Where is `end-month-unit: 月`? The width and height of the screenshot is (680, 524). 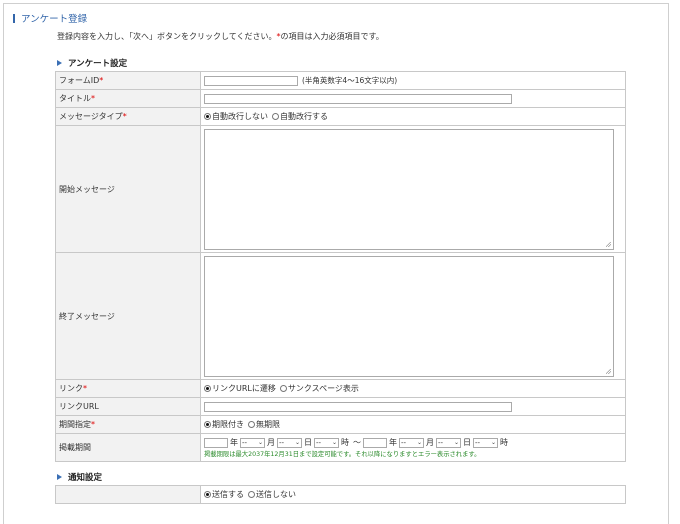
end-month-unit: 月 is located at coordinates (430, 442).